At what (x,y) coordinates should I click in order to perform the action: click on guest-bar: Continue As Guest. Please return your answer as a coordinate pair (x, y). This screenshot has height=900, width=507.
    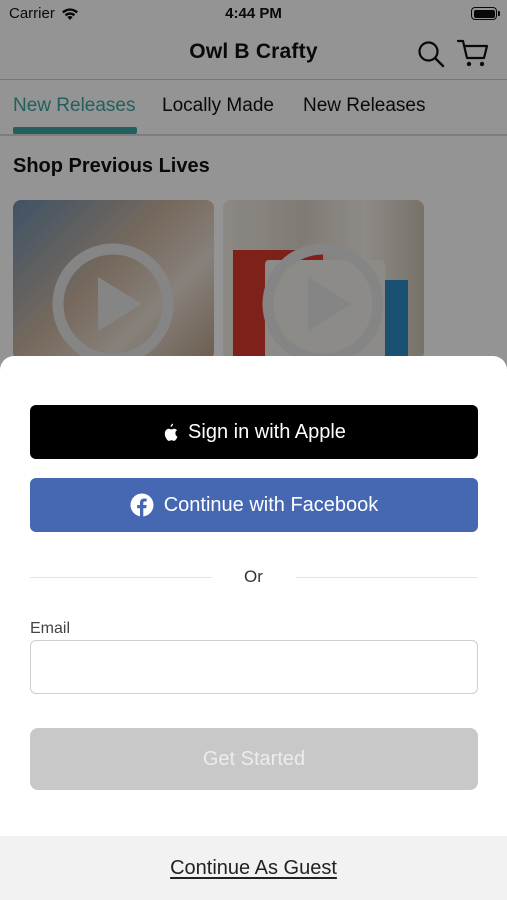
    Looking at the image, I should click on (253, 868).